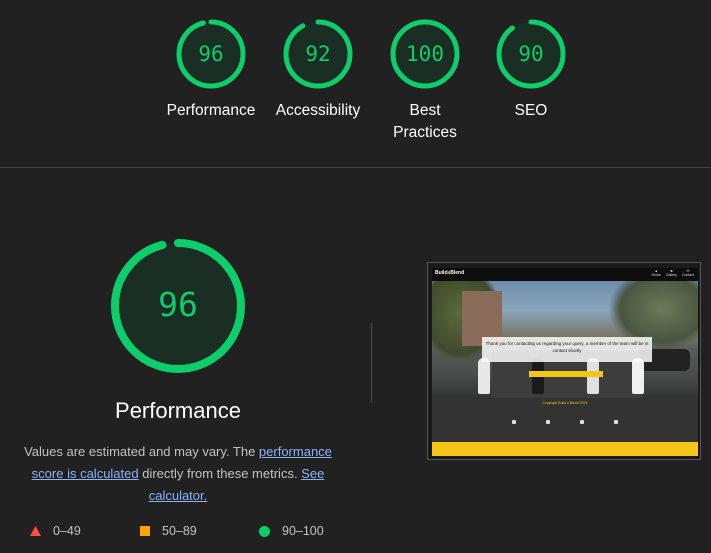 The image size is (711, 553). I want to click on gauge-seo-score: 90, so click(530, 54).